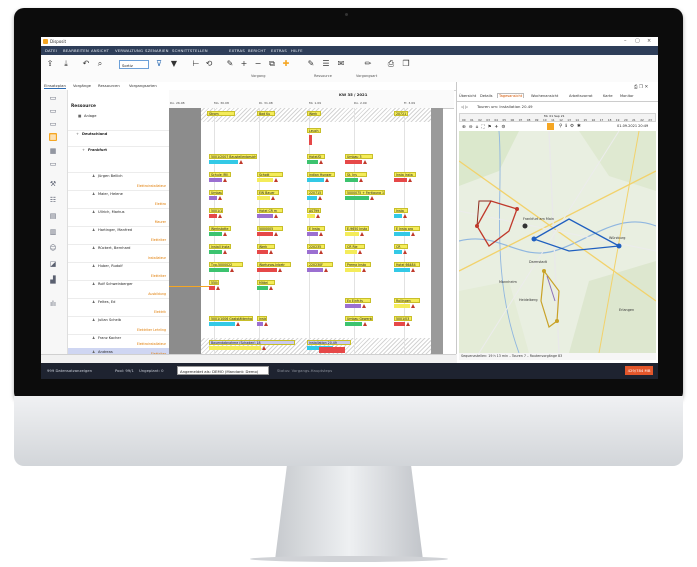 This screenshot has width=697, height=567. Describe the element at coordinates (53, 184) in the screenshot. I see `tools-icon: ⚒` at that location.